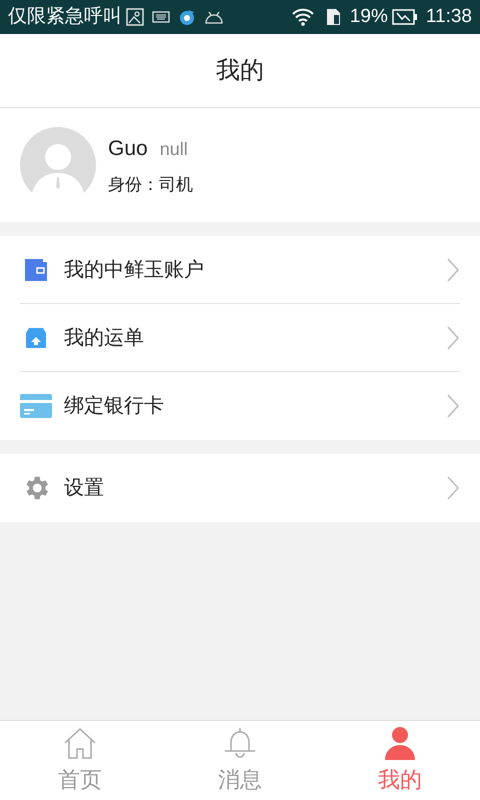 This screenshot has height=800, width=480. Describe the element at coordinates (135, 17) in the screenshot. I see `image-icon` at that location.